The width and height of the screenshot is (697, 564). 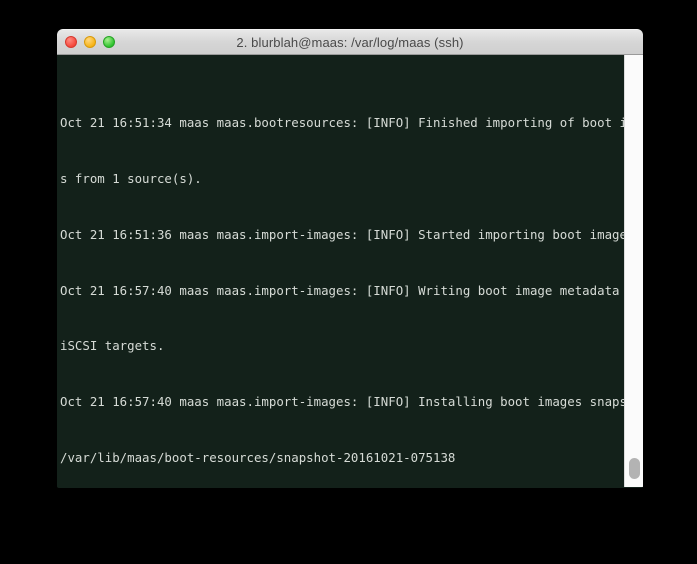 I want to click on minimize-window-button, so click(x=90, y=42).